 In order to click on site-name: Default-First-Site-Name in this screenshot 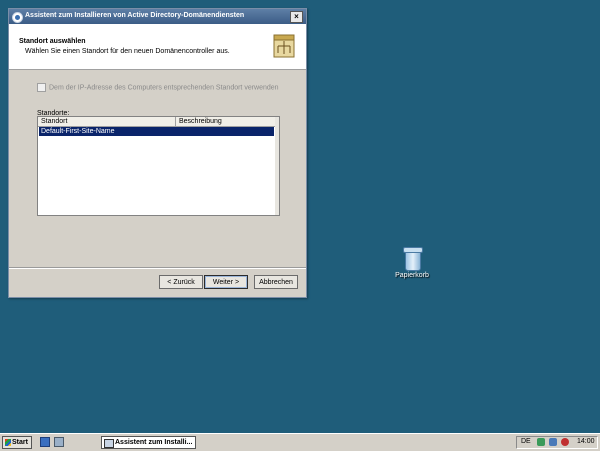, I will do `click(78, 131)`.